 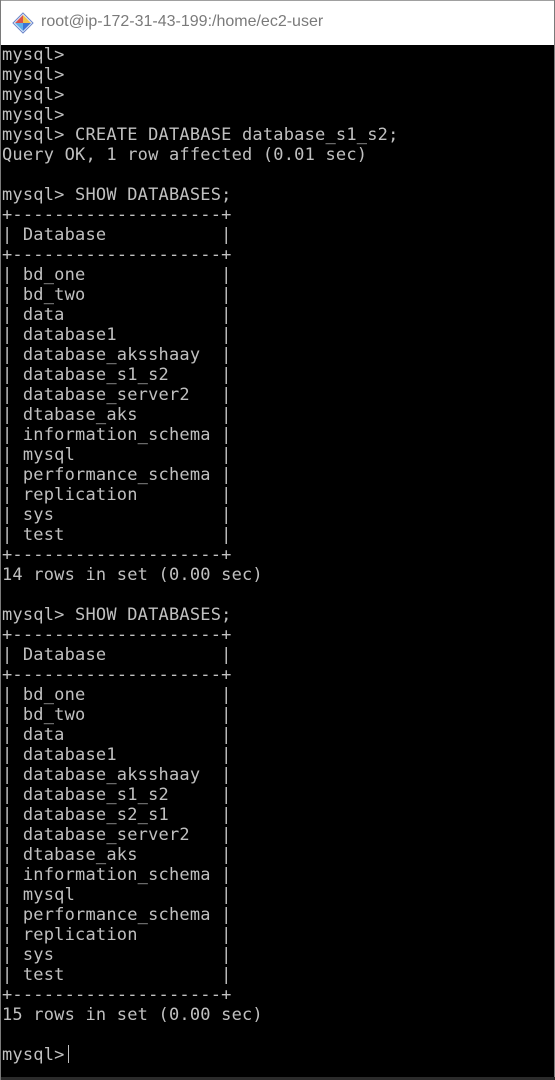 What do you see at coordinates (185, 155) in the screenshot?
I see `terminal-line-text: Query OK, 1 row affected (0.01 sec)` at bounding box center [185, 155].